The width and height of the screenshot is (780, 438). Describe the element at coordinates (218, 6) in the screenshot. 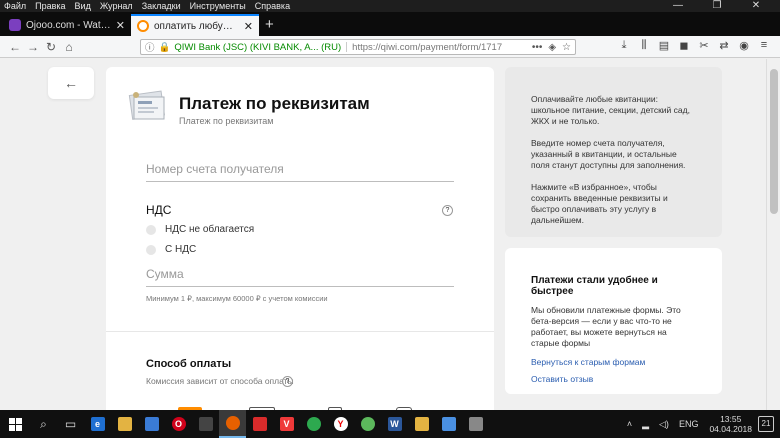

I see `menu-tools: Инструменты` at that location.